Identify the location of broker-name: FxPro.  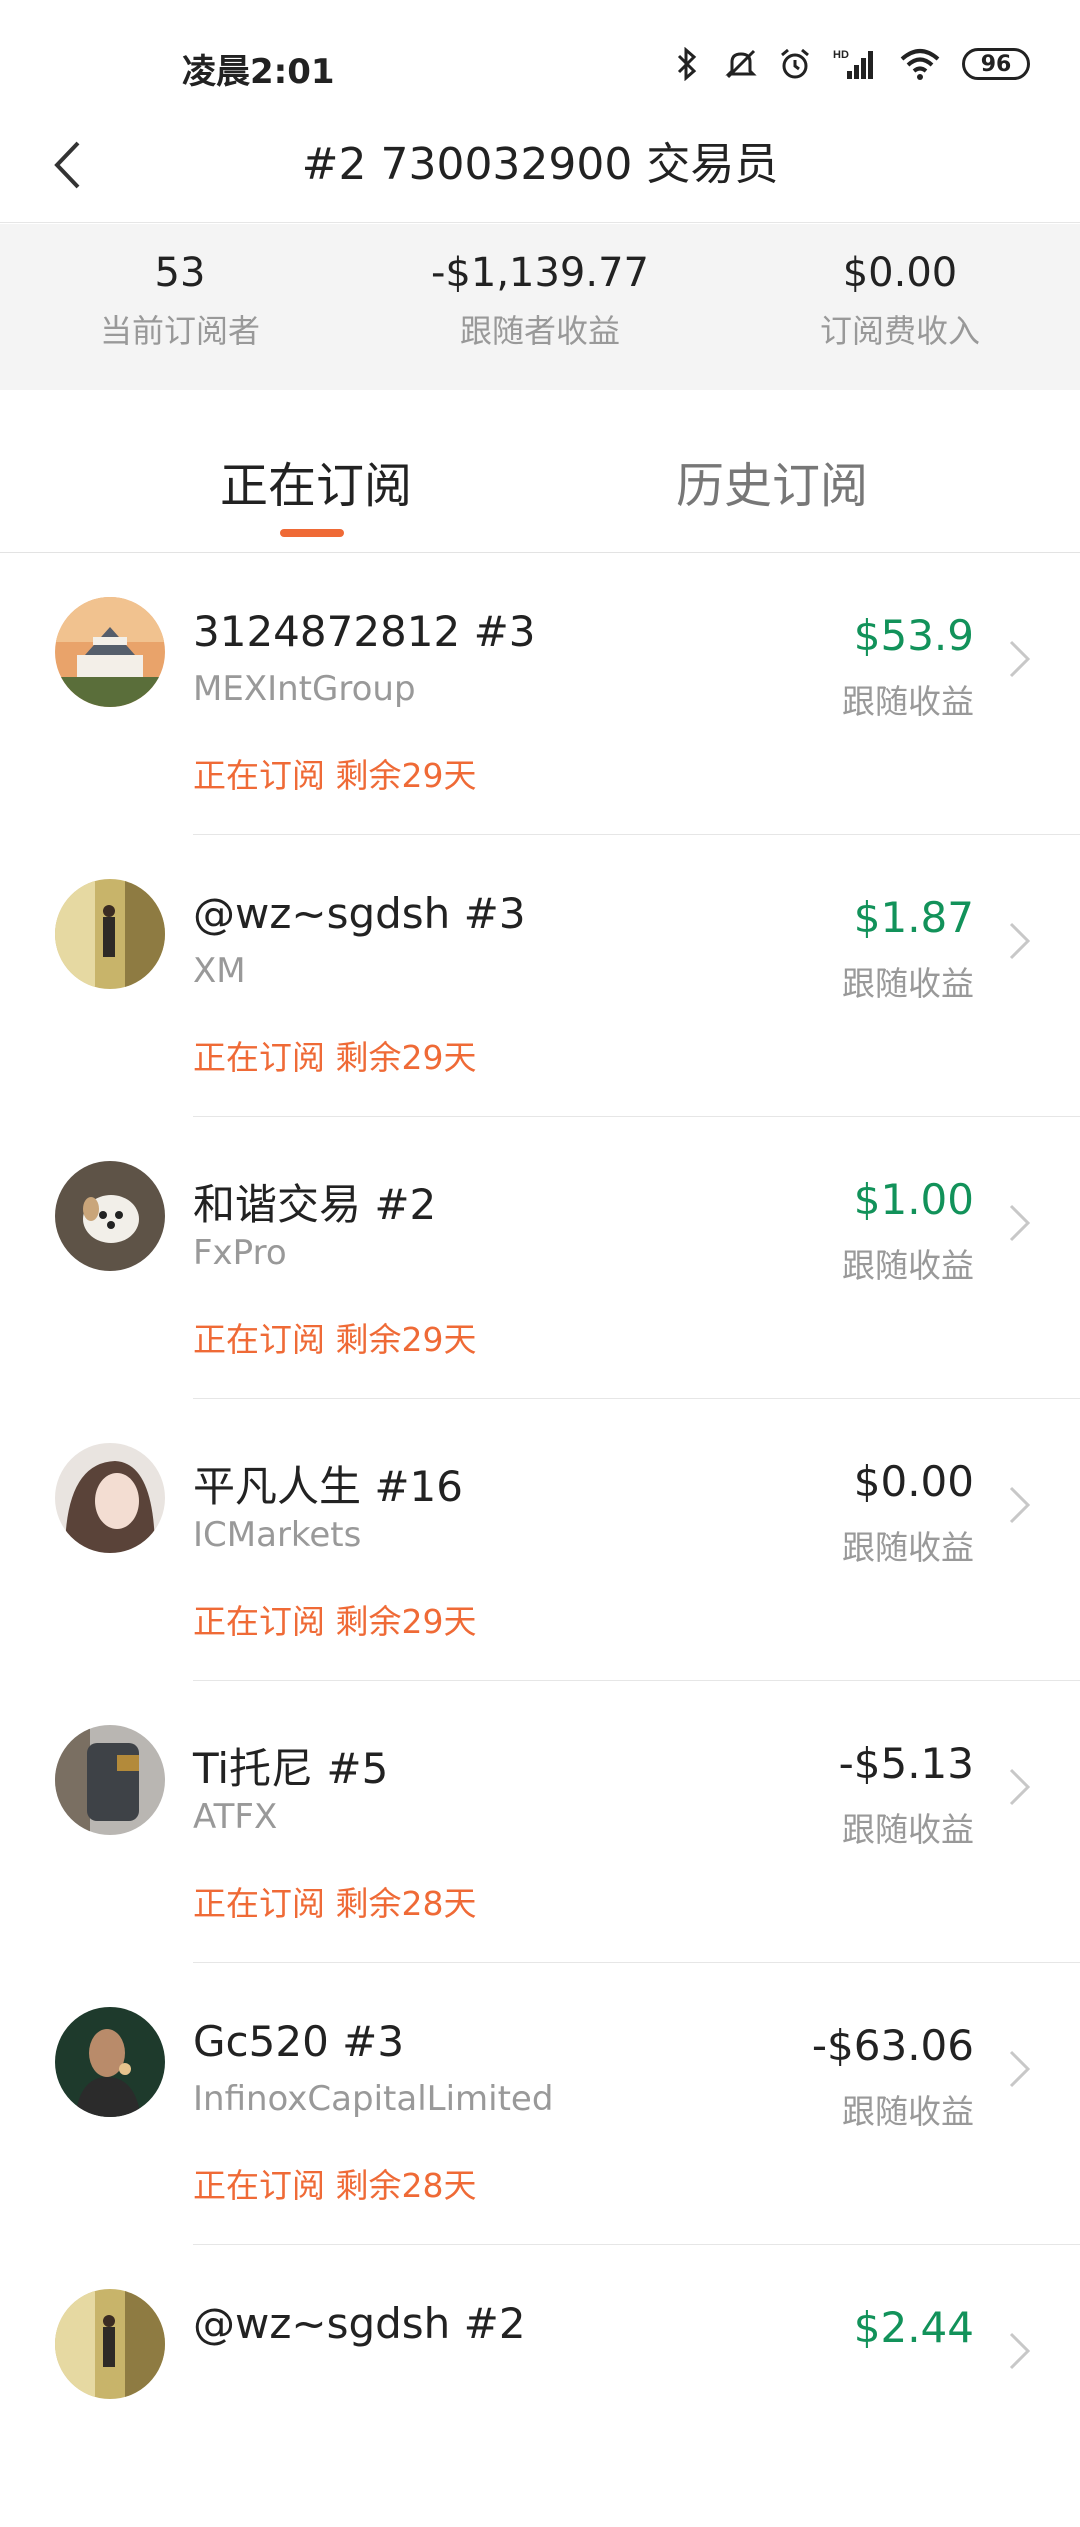
(240, 1253).